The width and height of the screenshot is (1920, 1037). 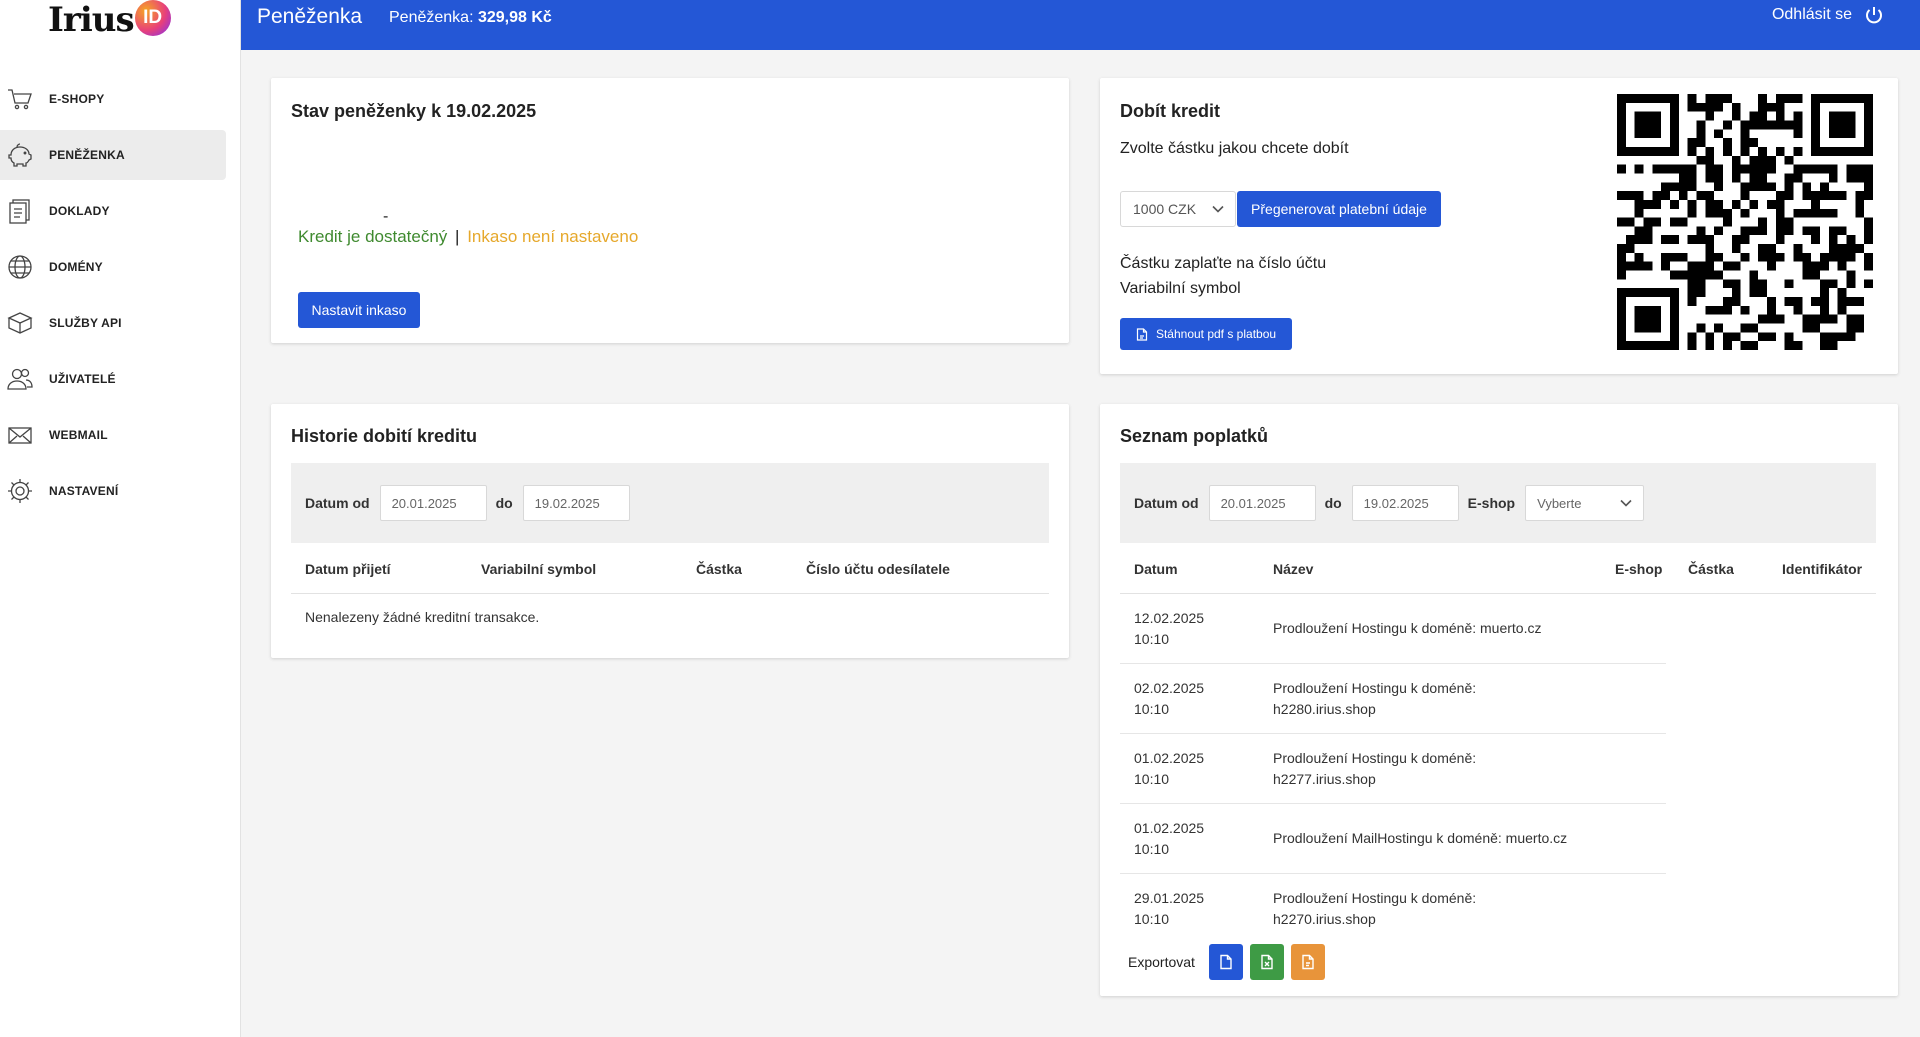 I want to click on export-excel-button, so click(x=1266, y=962).